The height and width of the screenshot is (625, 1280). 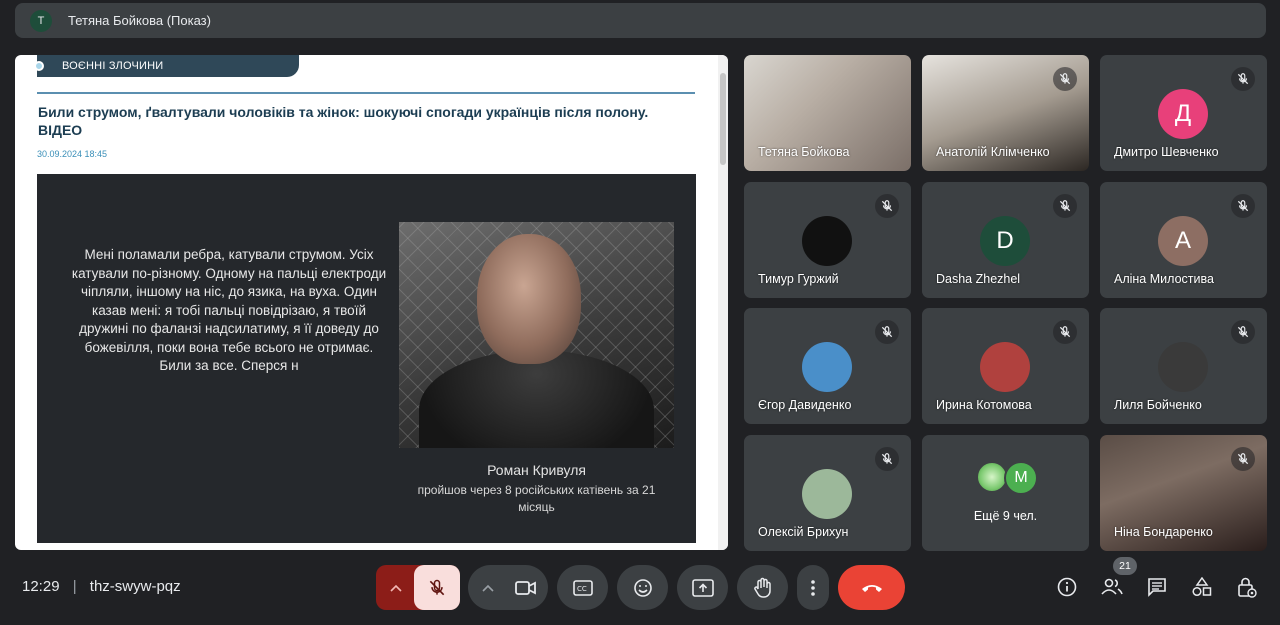 I want to click on tag-dot-icon, so click(x=39, y=66).